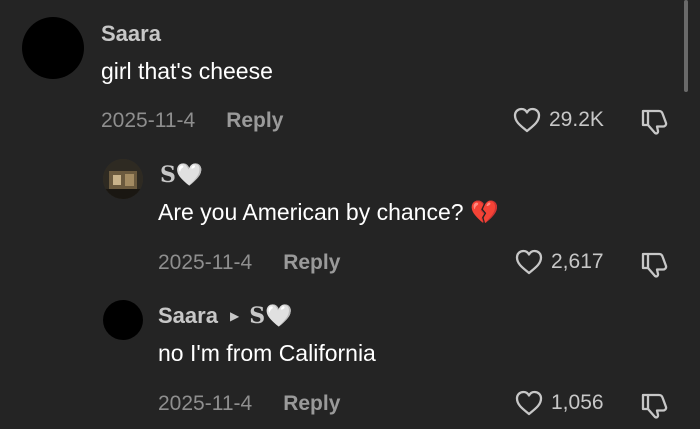 This screenshot has width=700, height=429. I want to click on username-text: Saara, so click(188, 315).